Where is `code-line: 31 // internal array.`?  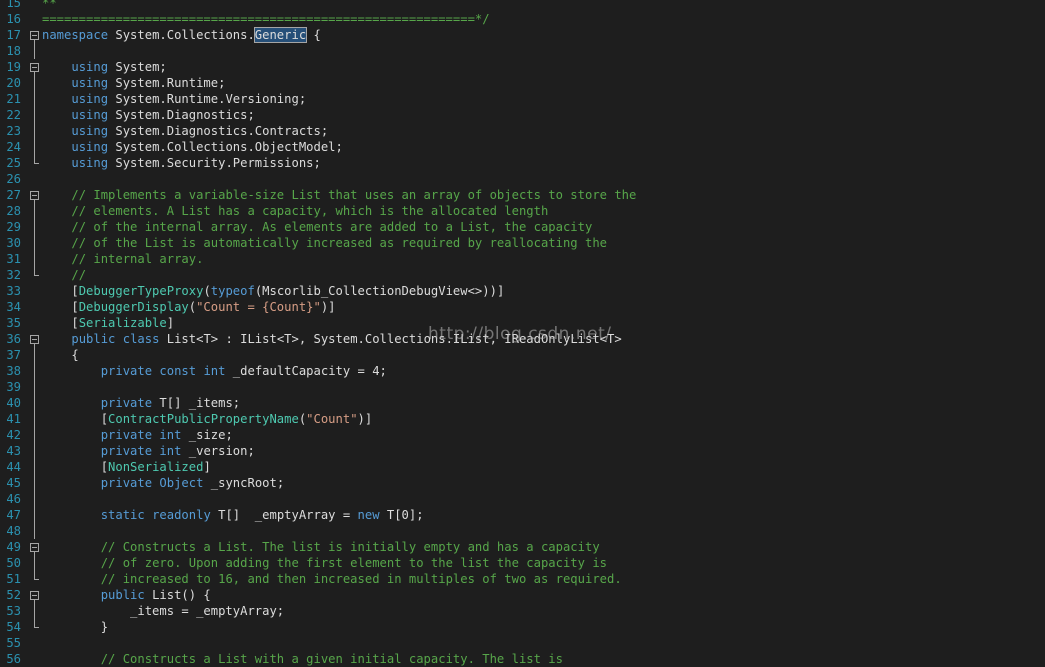 code-line: 31 // internal array. is located at coordinates (522, 259).